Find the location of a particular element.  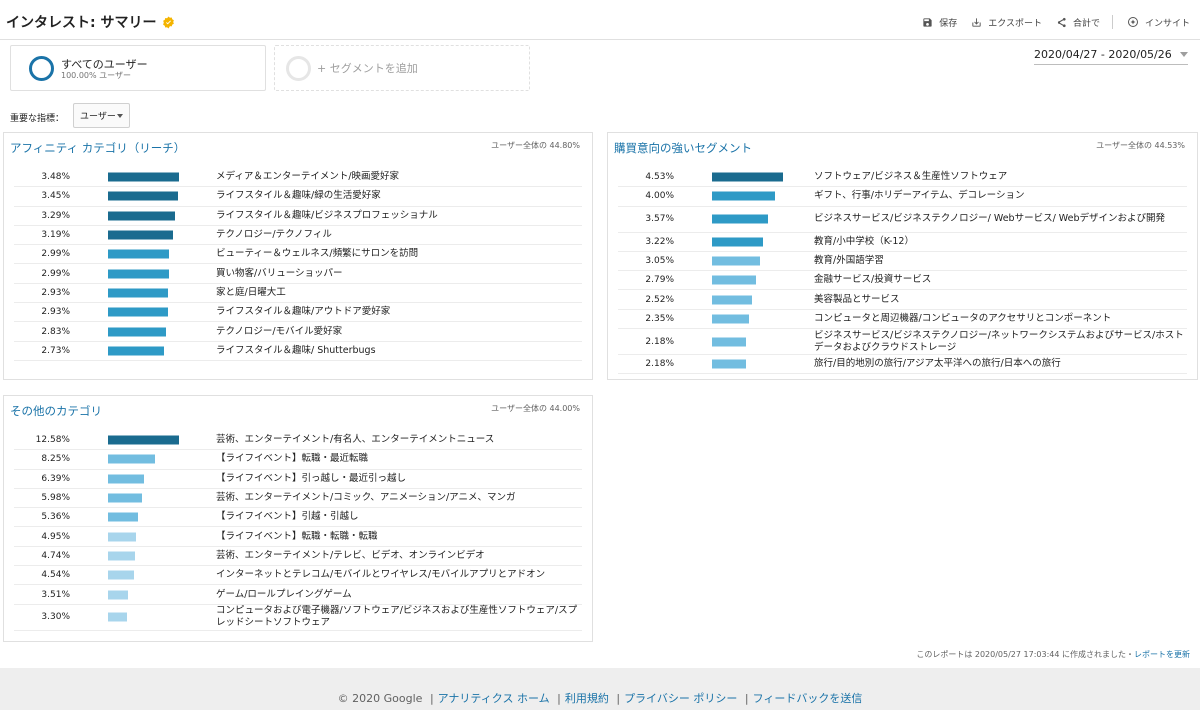

panel-title: アフィニティ カテゴリ（リーチ） is located at coordinates (97, 148).